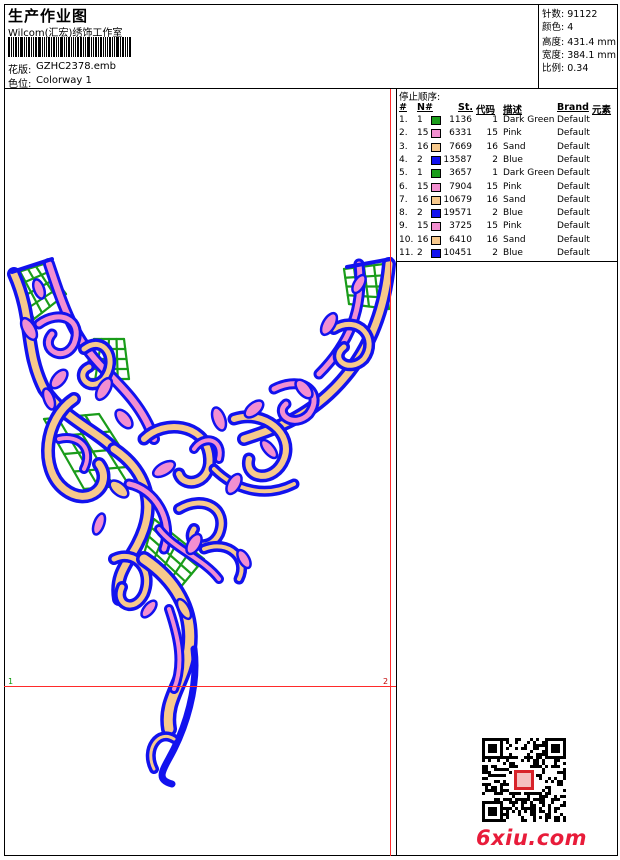 This screenshot has height=860, width=620. What do you see at coordinates (423, 186) in the screenshot?
I see `row-needle: 15` at bounding box center [423, 186].